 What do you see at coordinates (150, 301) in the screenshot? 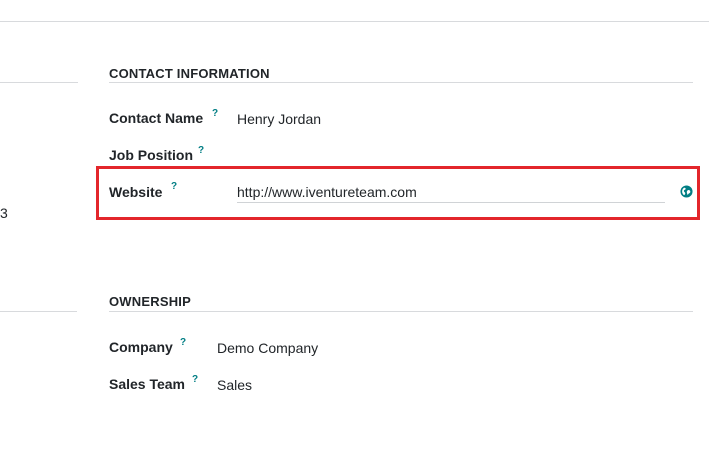
I see `ownership-section-title: OWNERSHIP` at bounding box center [150, 301].